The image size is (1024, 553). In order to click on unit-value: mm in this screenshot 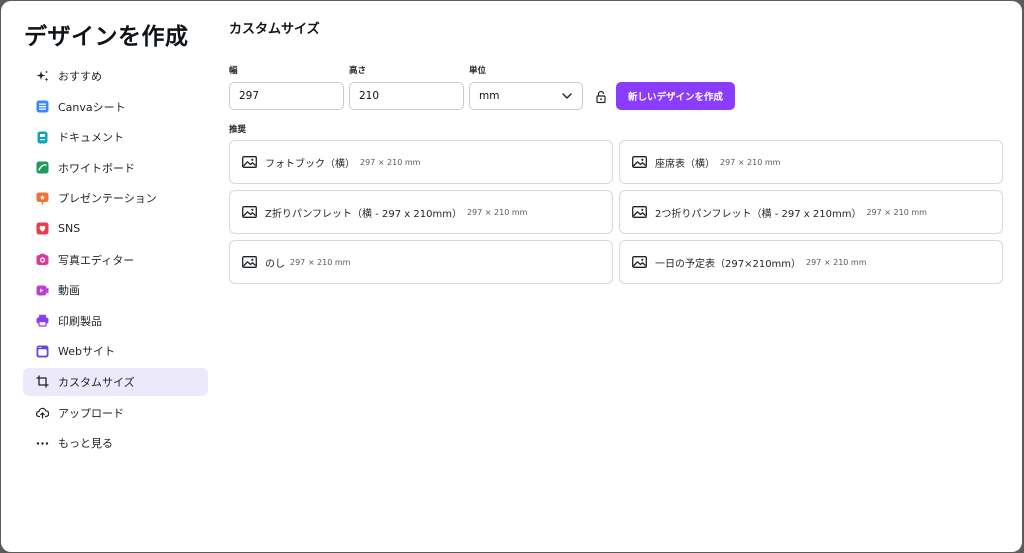, I will do `click(489, 96)`.